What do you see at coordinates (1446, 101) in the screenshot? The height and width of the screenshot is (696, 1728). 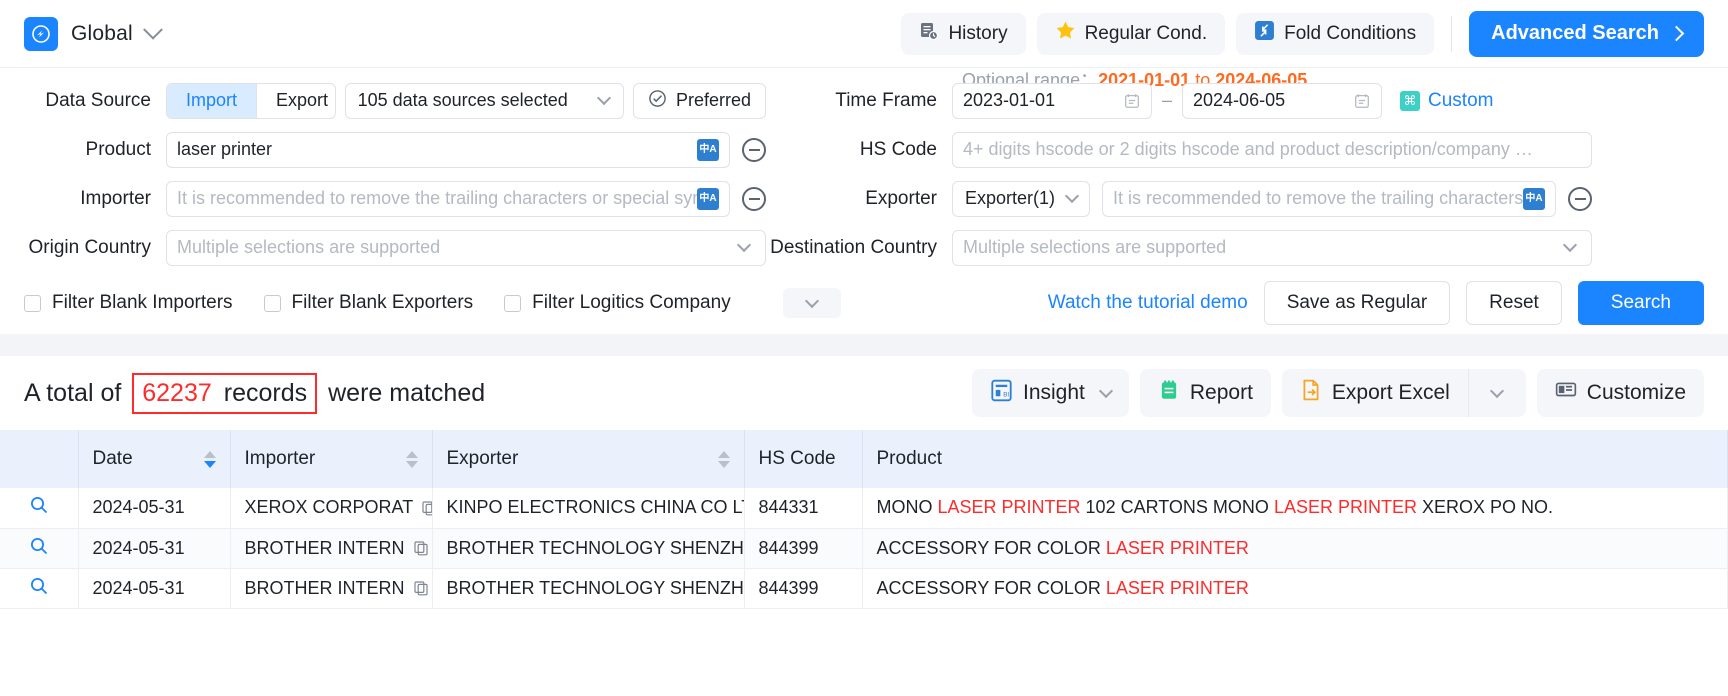 I see `custom-range-button: ⌘ Custom` at bounding box center [1446, 101].